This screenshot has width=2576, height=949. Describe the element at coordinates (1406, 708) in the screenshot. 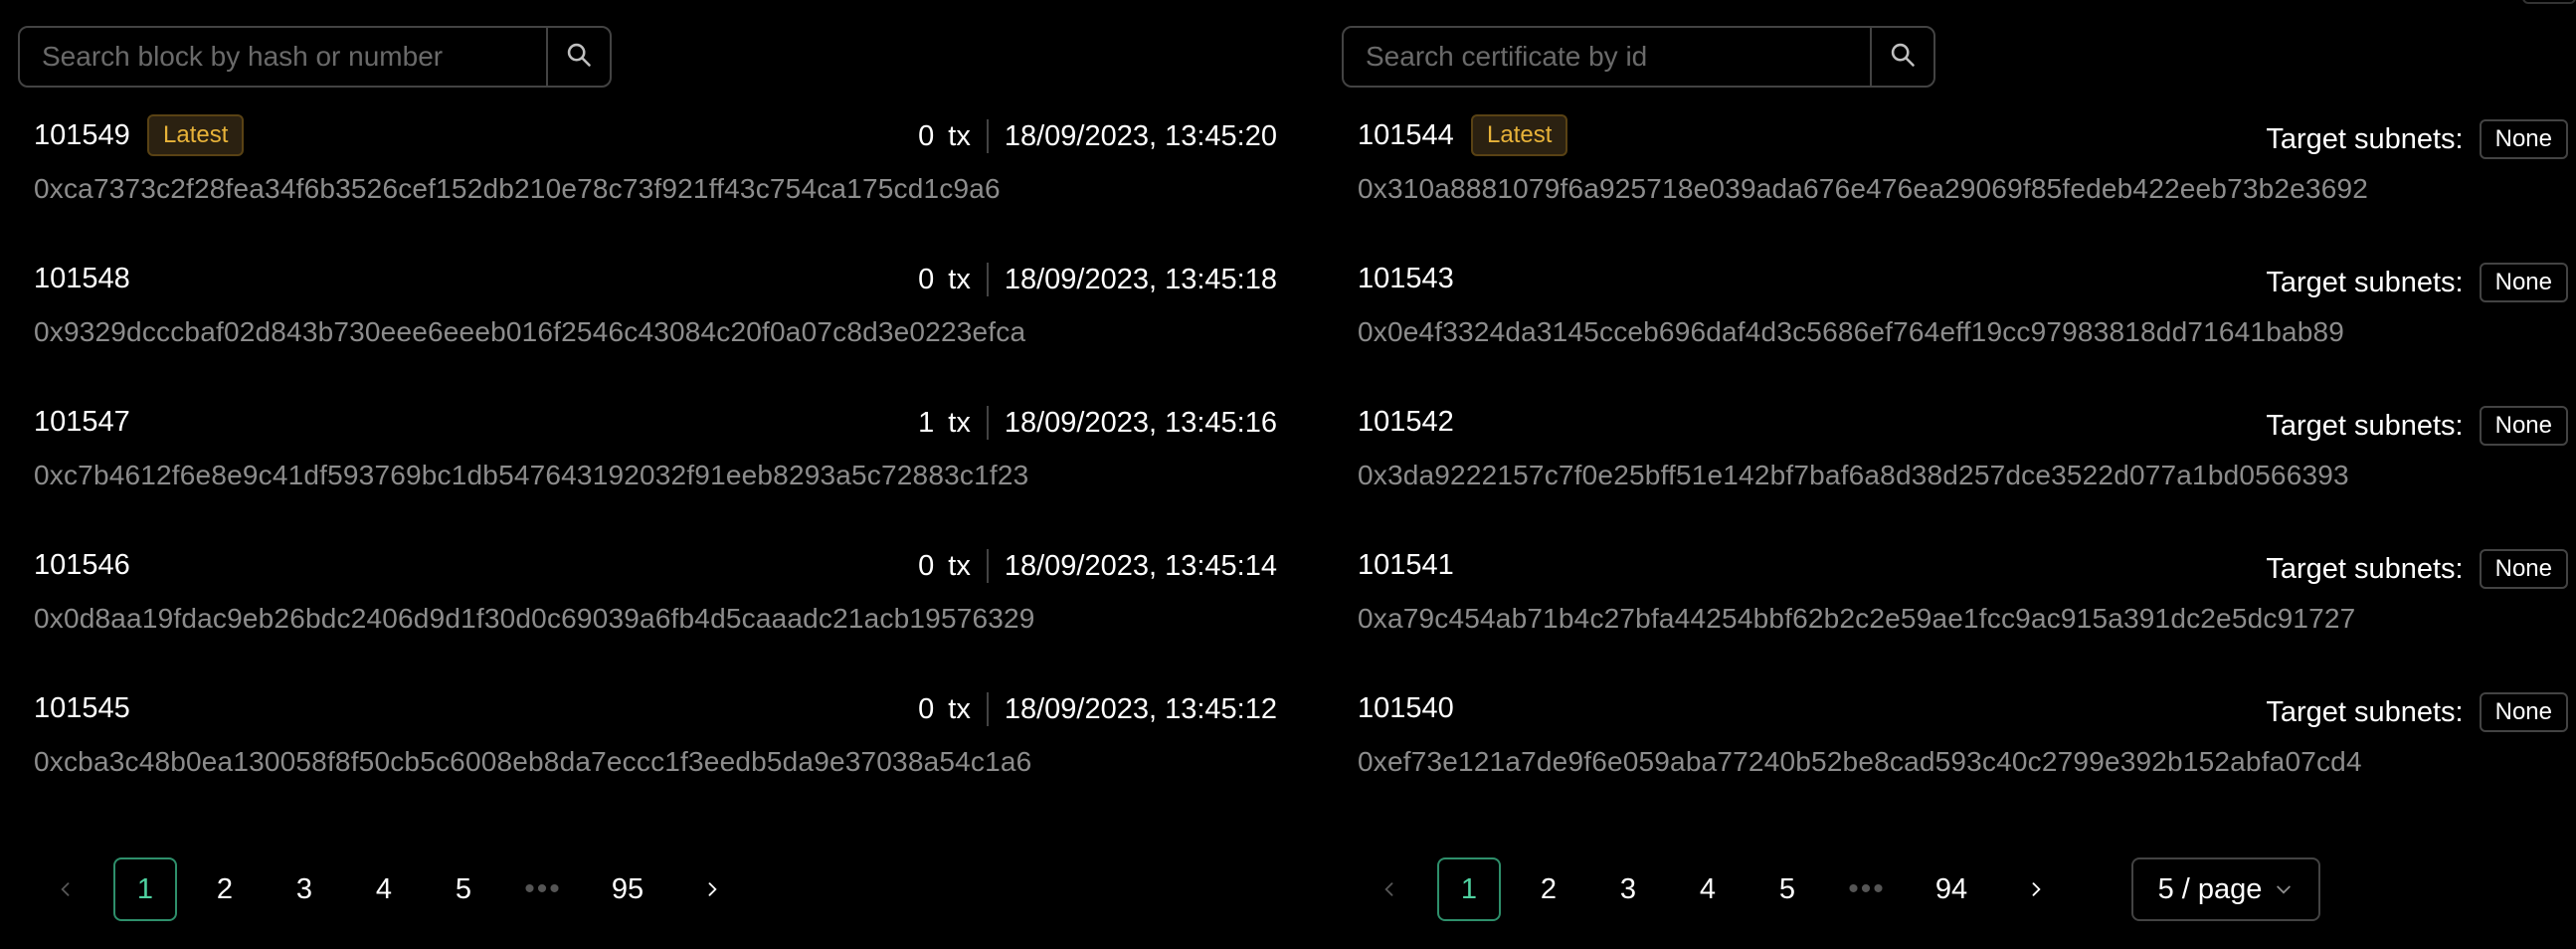

I see `certificate-id: 101540` at that location.